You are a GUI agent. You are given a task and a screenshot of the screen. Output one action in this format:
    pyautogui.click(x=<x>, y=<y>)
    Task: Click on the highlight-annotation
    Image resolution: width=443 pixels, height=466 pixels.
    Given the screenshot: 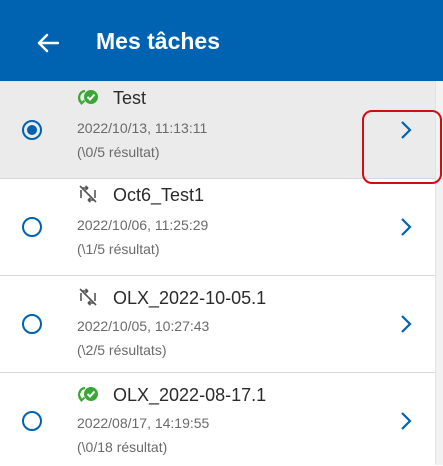 What is the action you would take?
    pyautogui.click(x=402, y=147)
    